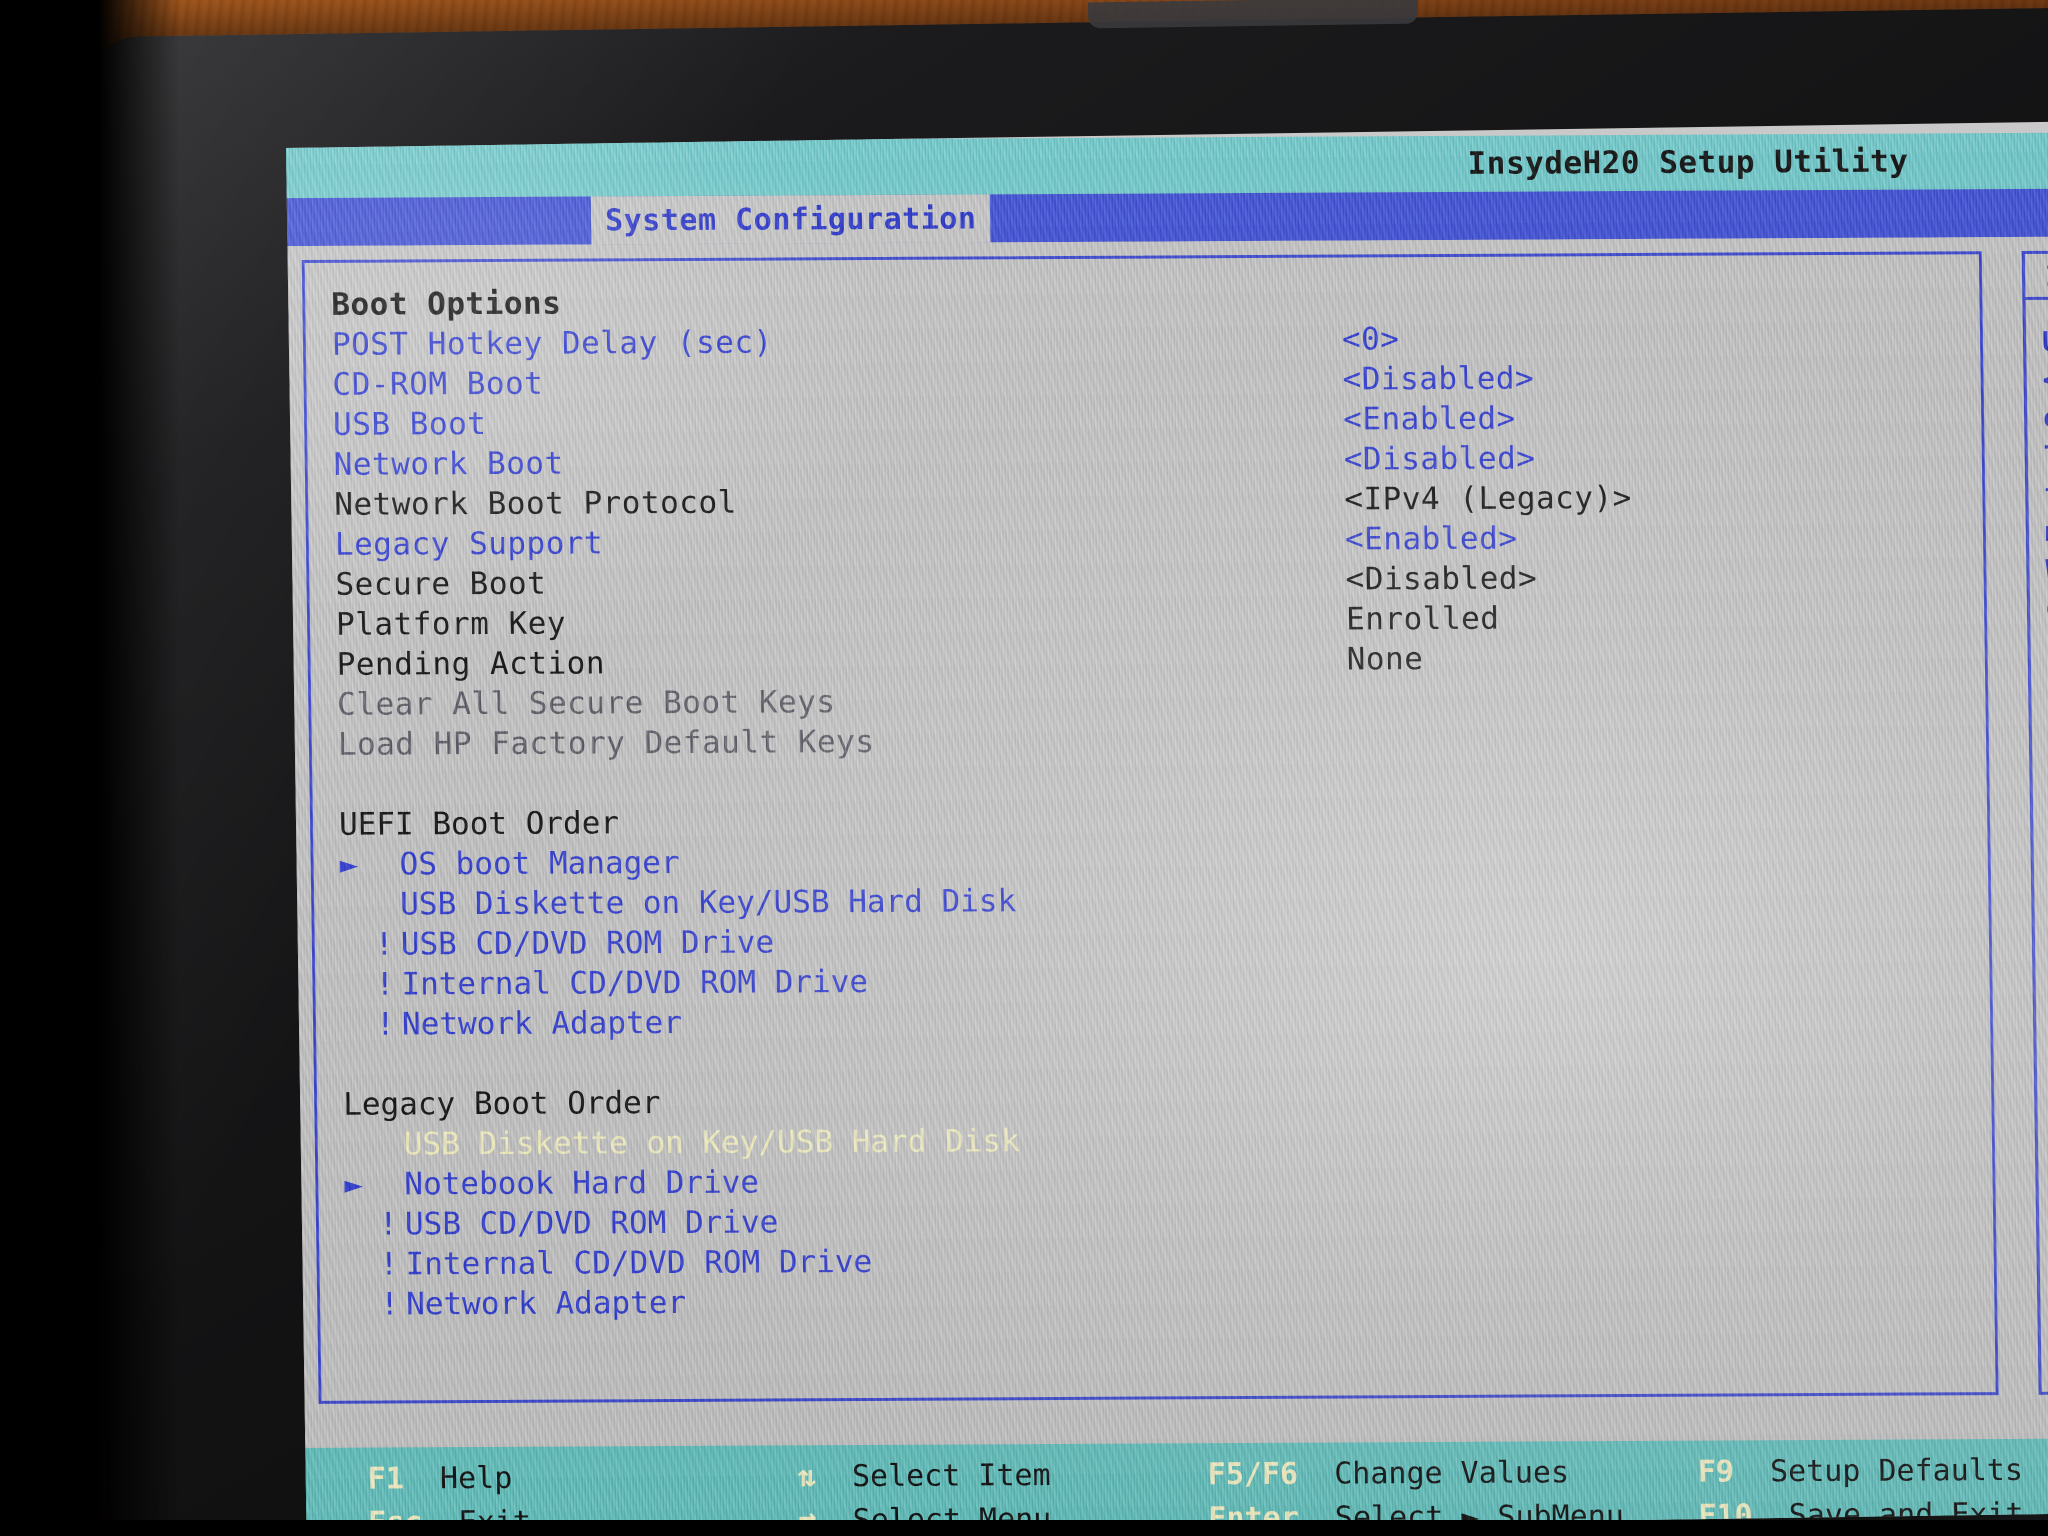 The width and height of the screenshot is (2048, 1536). I want to click on help-panel: I Up<F5orThethemarWheordavapri, so click(2034, 822).